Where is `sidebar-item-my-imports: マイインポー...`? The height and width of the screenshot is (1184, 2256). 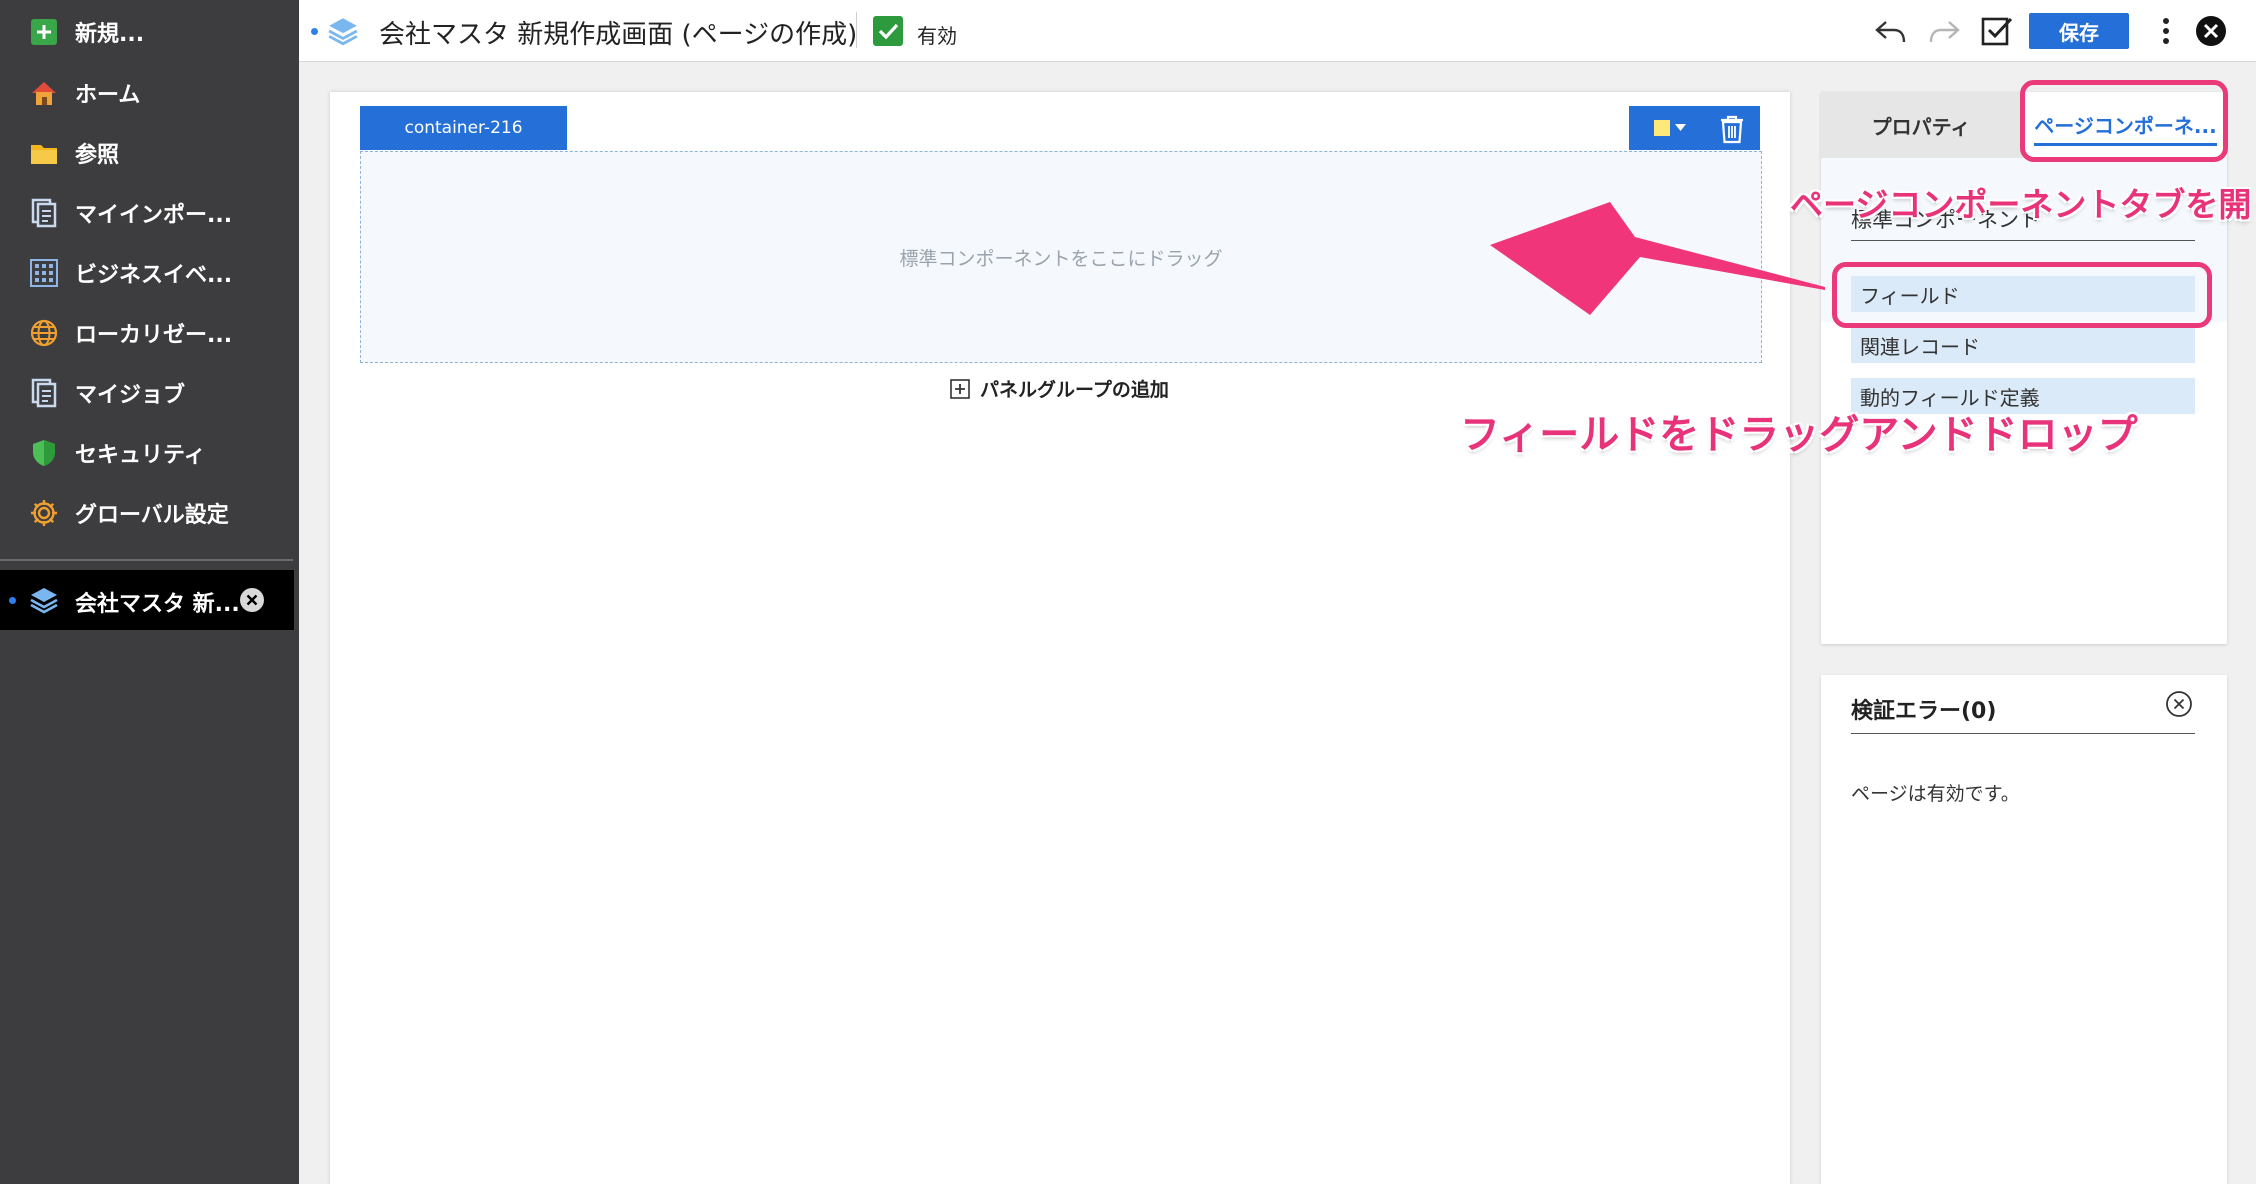
sidebar-item-my-imports: マイインポー... is located at coordinates (149, 213).